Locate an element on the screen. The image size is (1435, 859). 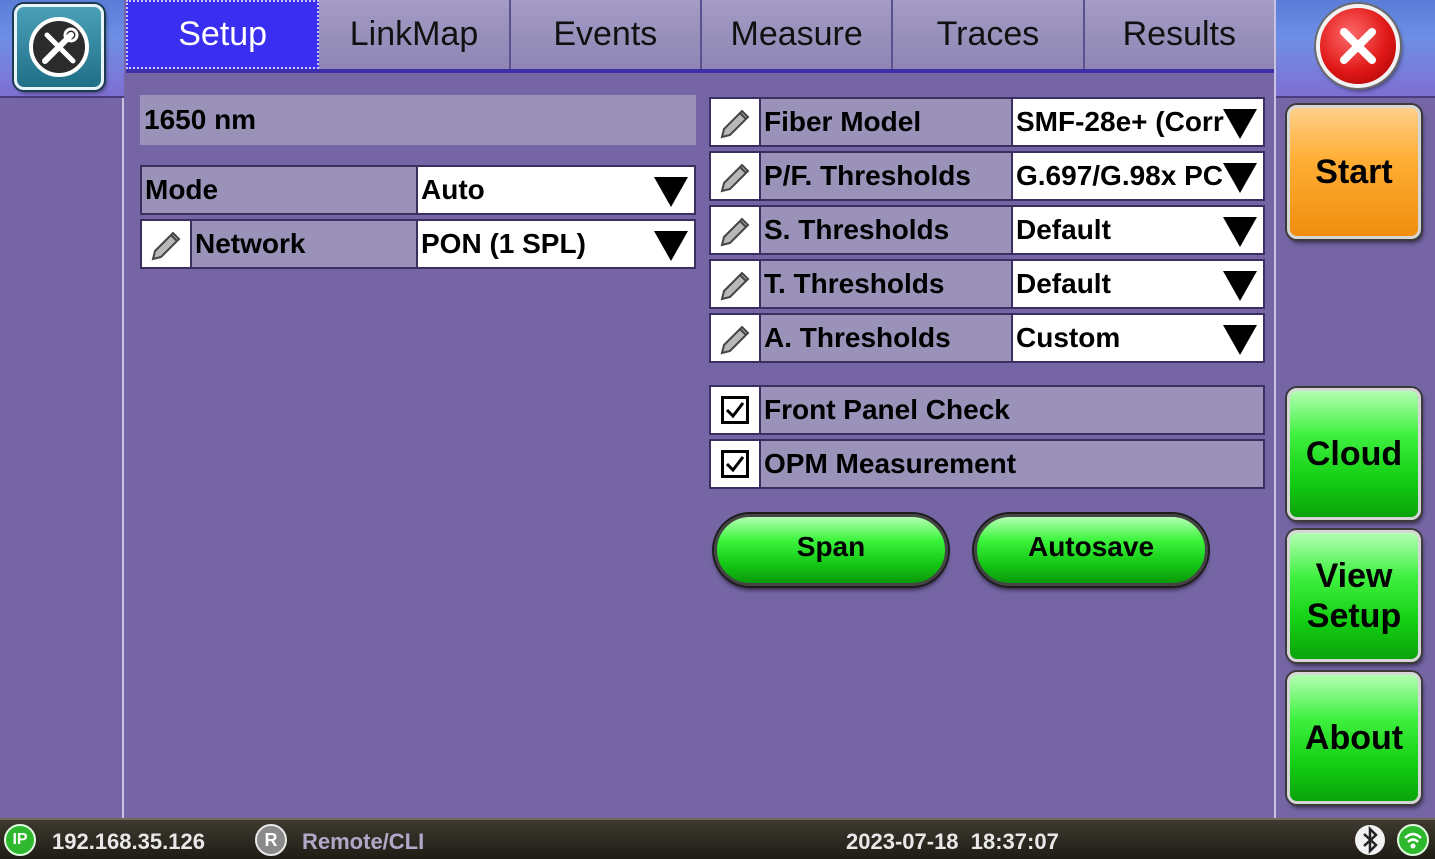
close-button is located at coordinates (1358, 46).